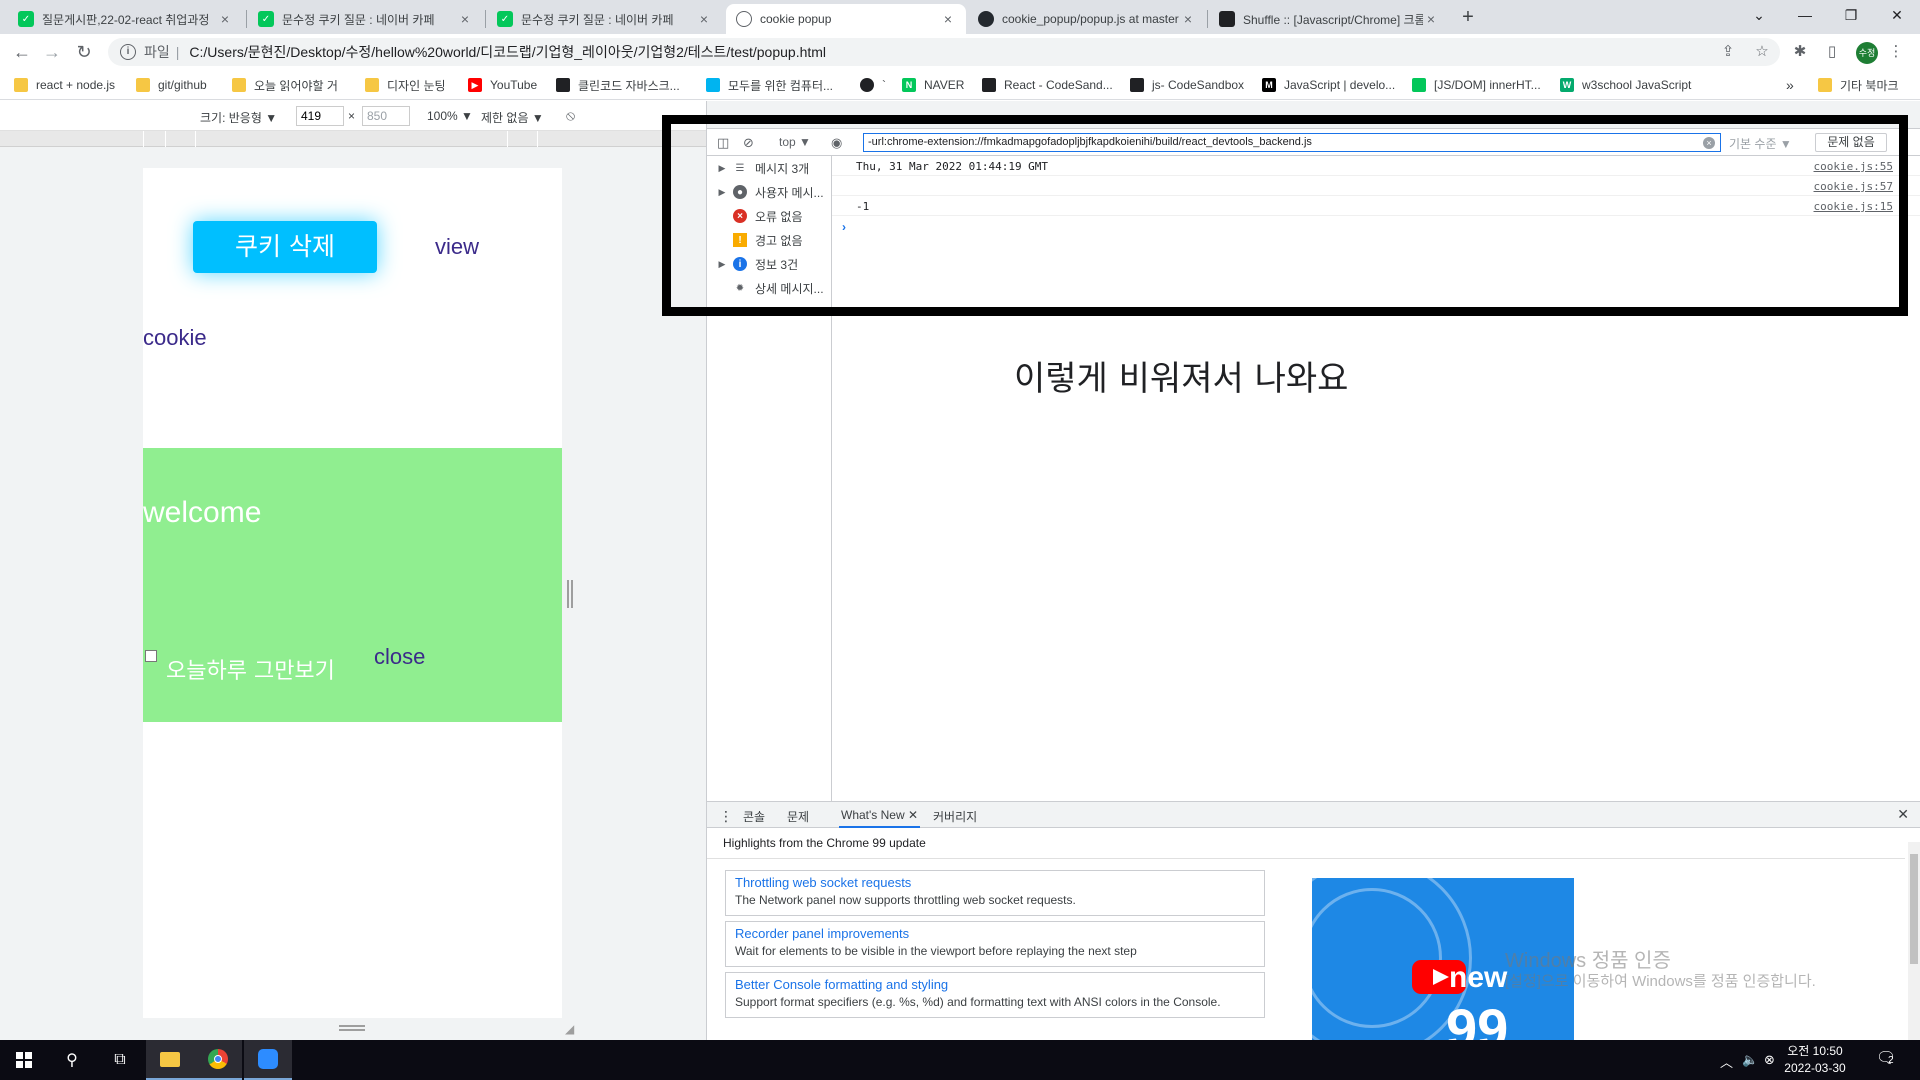 This screenshot has height=1080, width=1920. I want to click on tistory-icon, so click(1227, 19).